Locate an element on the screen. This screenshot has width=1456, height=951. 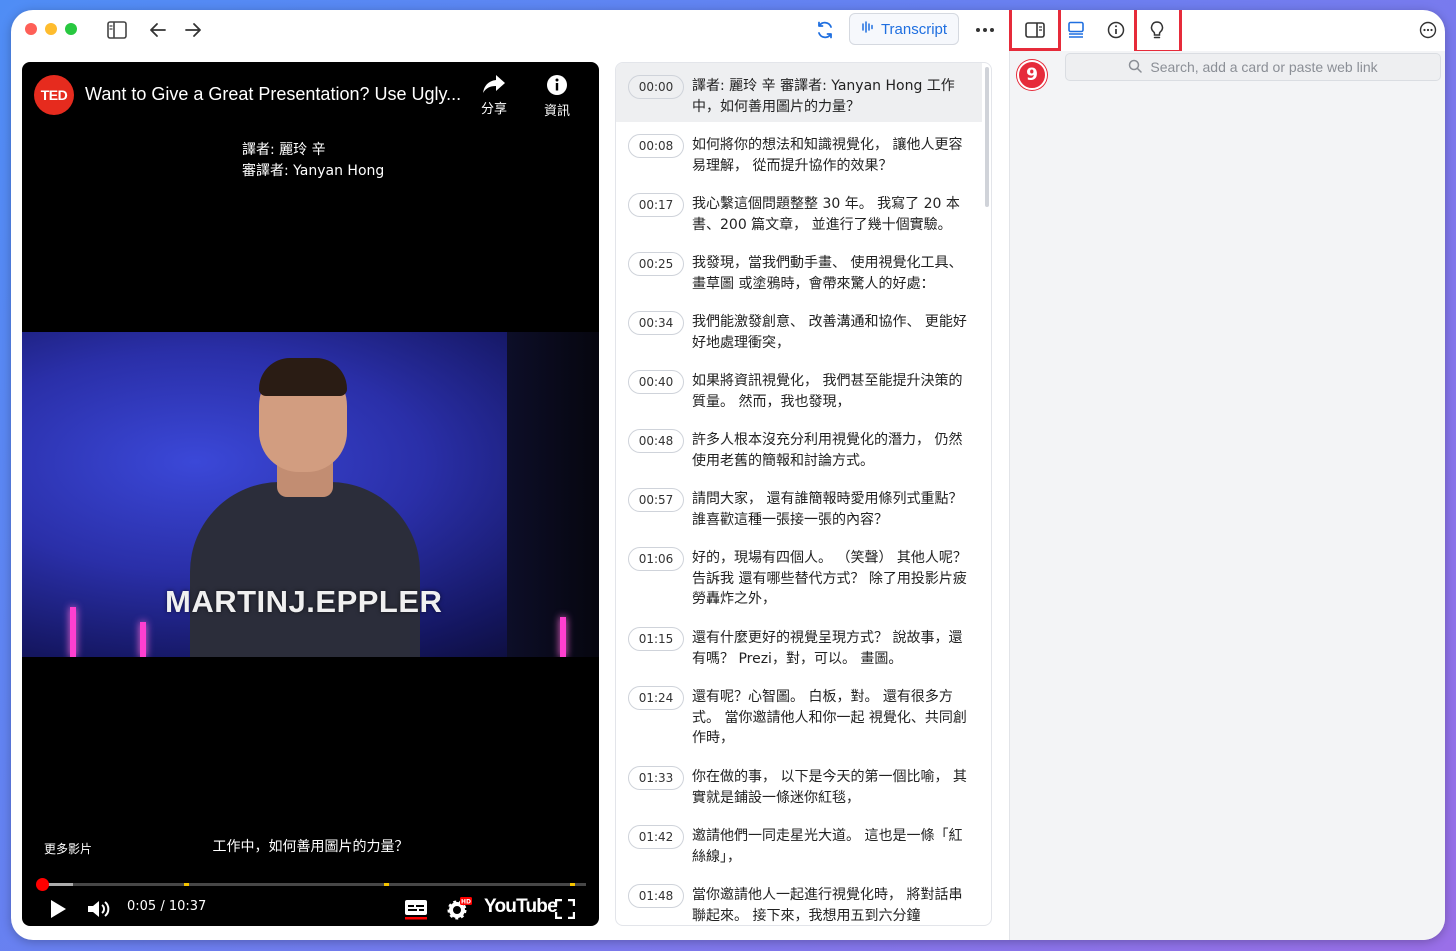
transcript-scrollbar is located at coordinates (987, 137).